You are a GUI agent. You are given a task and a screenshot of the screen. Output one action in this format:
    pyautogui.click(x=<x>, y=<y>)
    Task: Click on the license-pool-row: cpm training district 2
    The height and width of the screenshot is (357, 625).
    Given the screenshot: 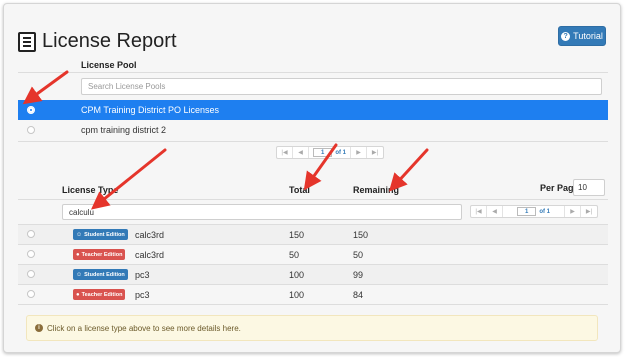 What is the action you would take?
    pyautogui.click(x=313, y=130)
    